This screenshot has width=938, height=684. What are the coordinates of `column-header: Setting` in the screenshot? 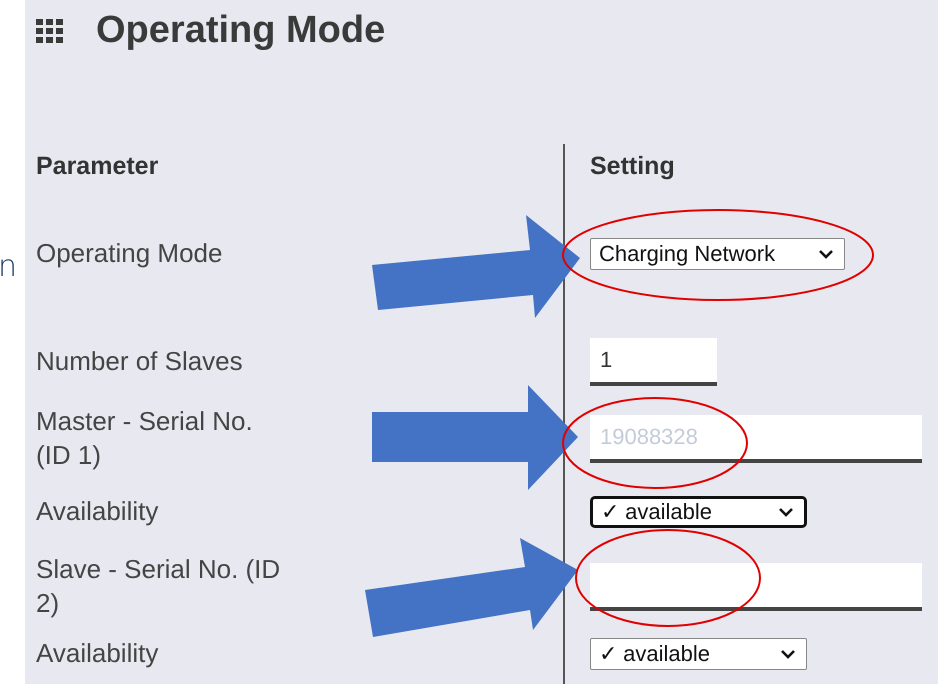 It's located at (632, 166).